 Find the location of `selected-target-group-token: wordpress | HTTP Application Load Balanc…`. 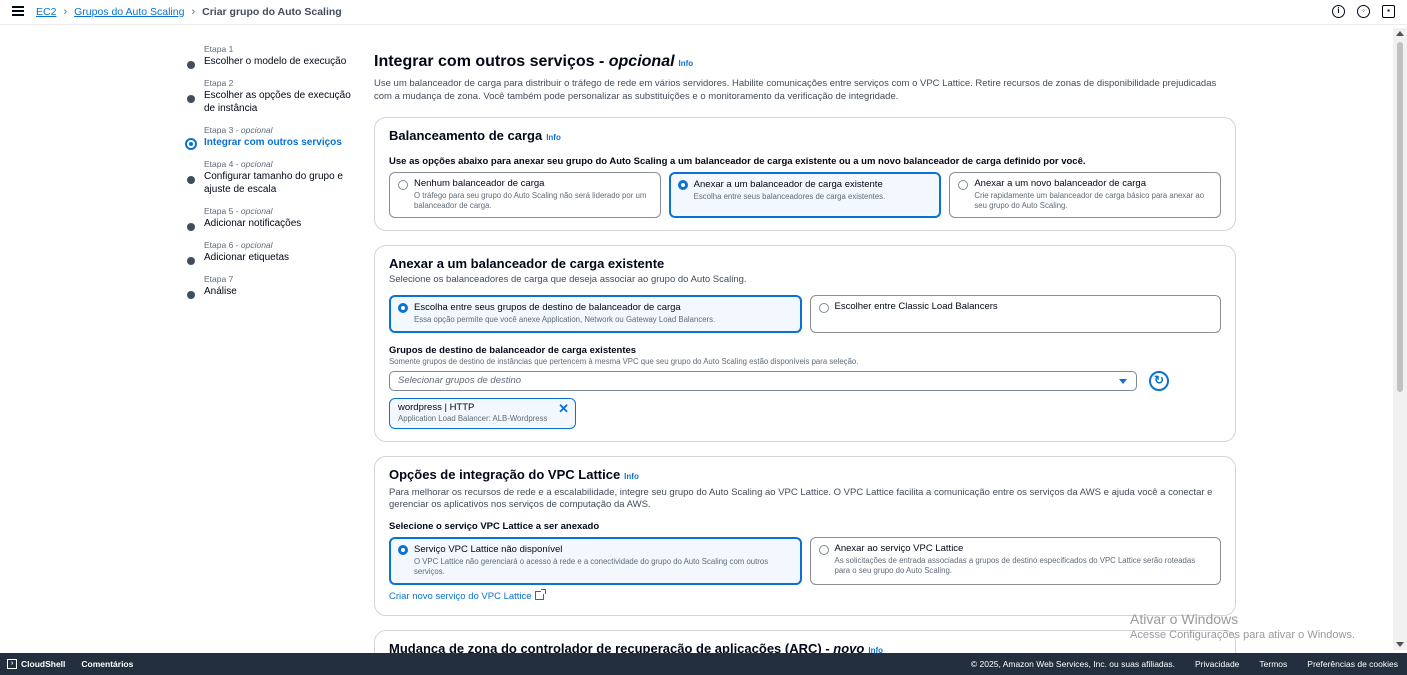

selected-target-group-token: wordpress | HTTP Application Load Balanc… is located at coordinates (482, 413).